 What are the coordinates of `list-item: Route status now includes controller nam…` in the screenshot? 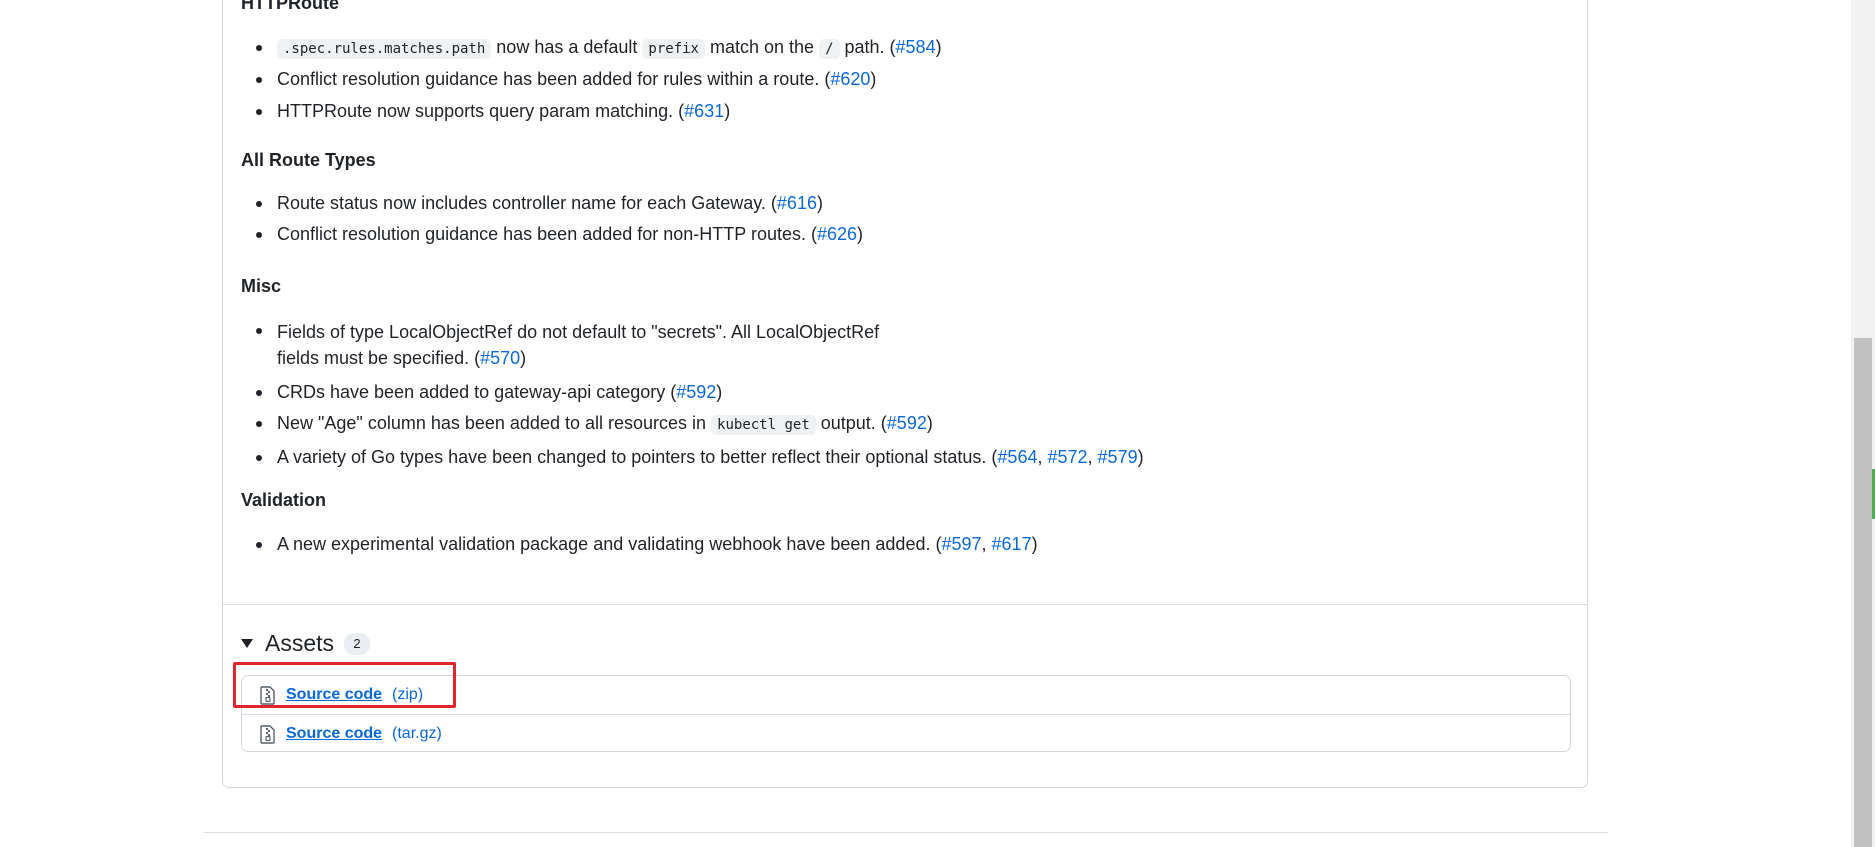 It's located at (552, 203).